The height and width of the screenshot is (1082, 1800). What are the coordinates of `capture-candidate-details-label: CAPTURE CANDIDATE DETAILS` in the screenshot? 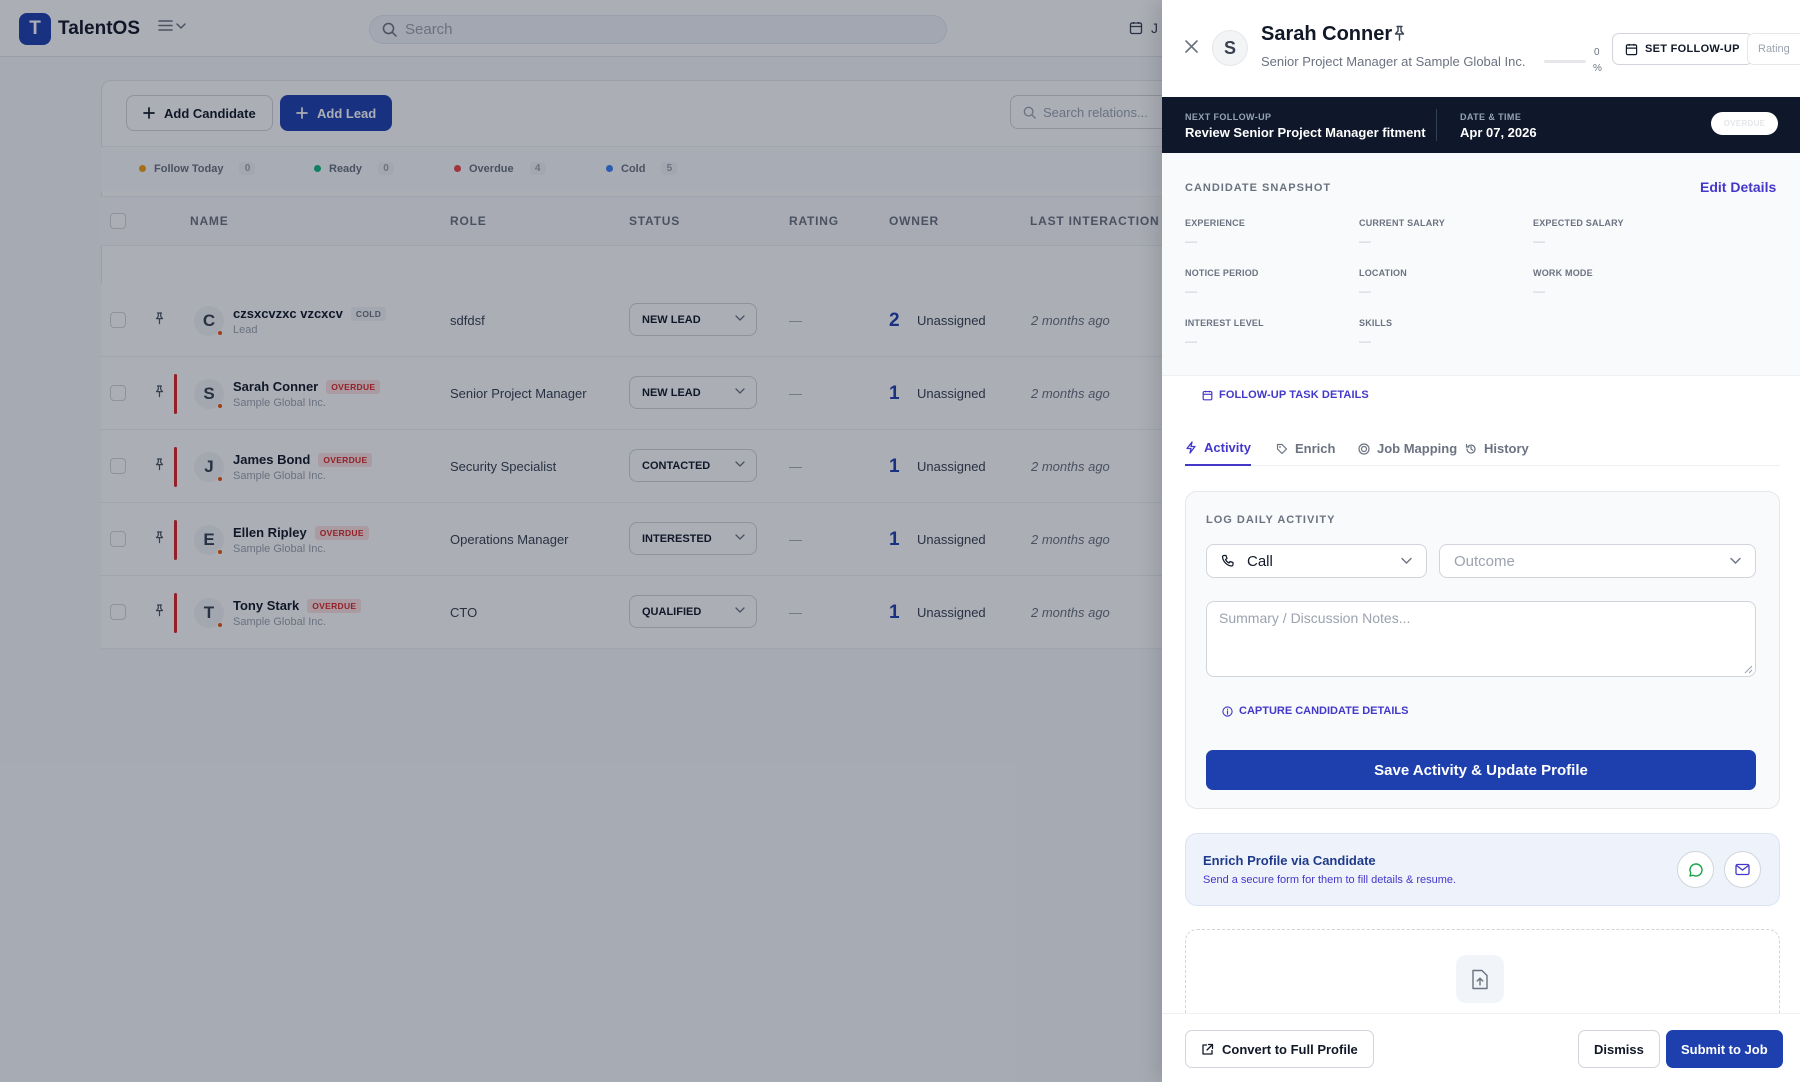 It's located at (1324, 711).